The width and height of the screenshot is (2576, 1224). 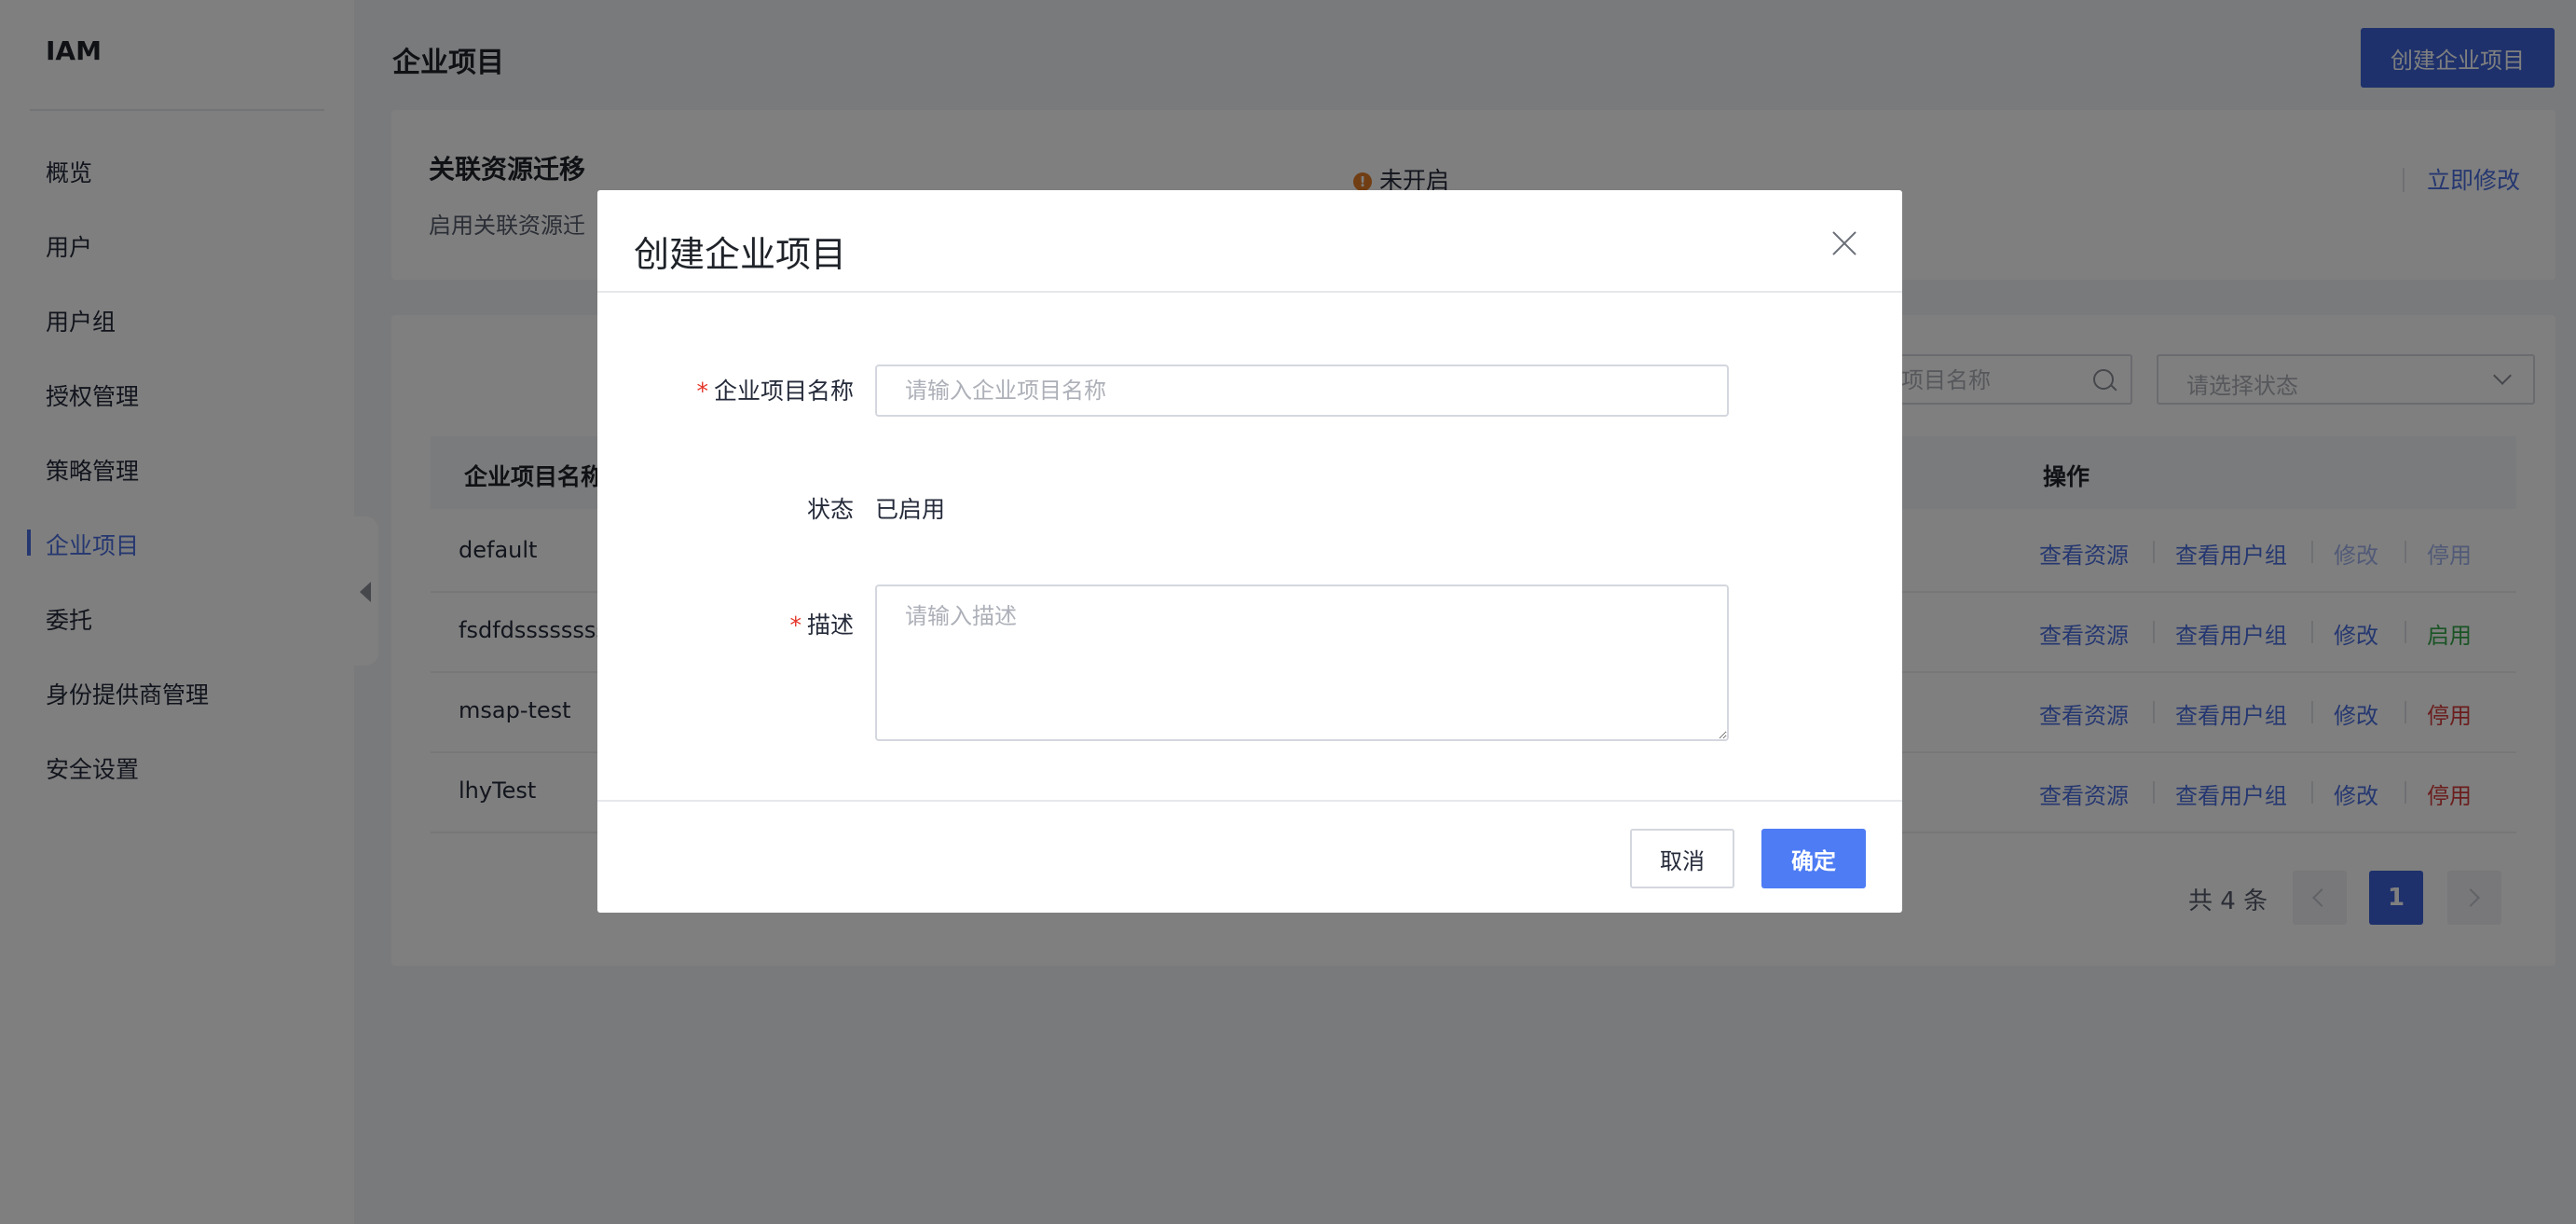 I want to click on dialog-header-divider, so click(x=1249, y=292).